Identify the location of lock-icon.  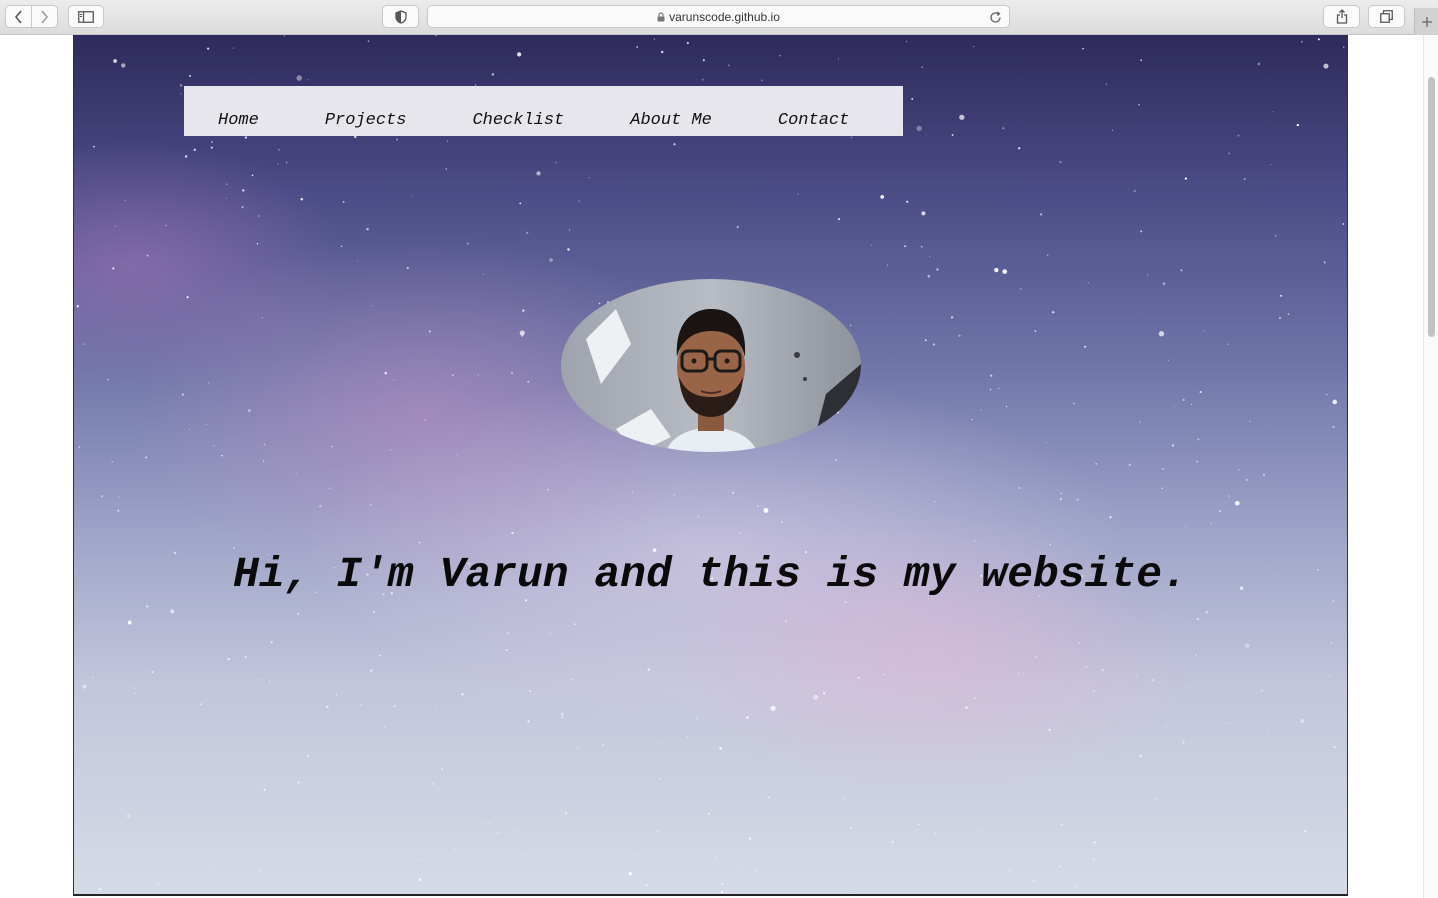
(661, 16).